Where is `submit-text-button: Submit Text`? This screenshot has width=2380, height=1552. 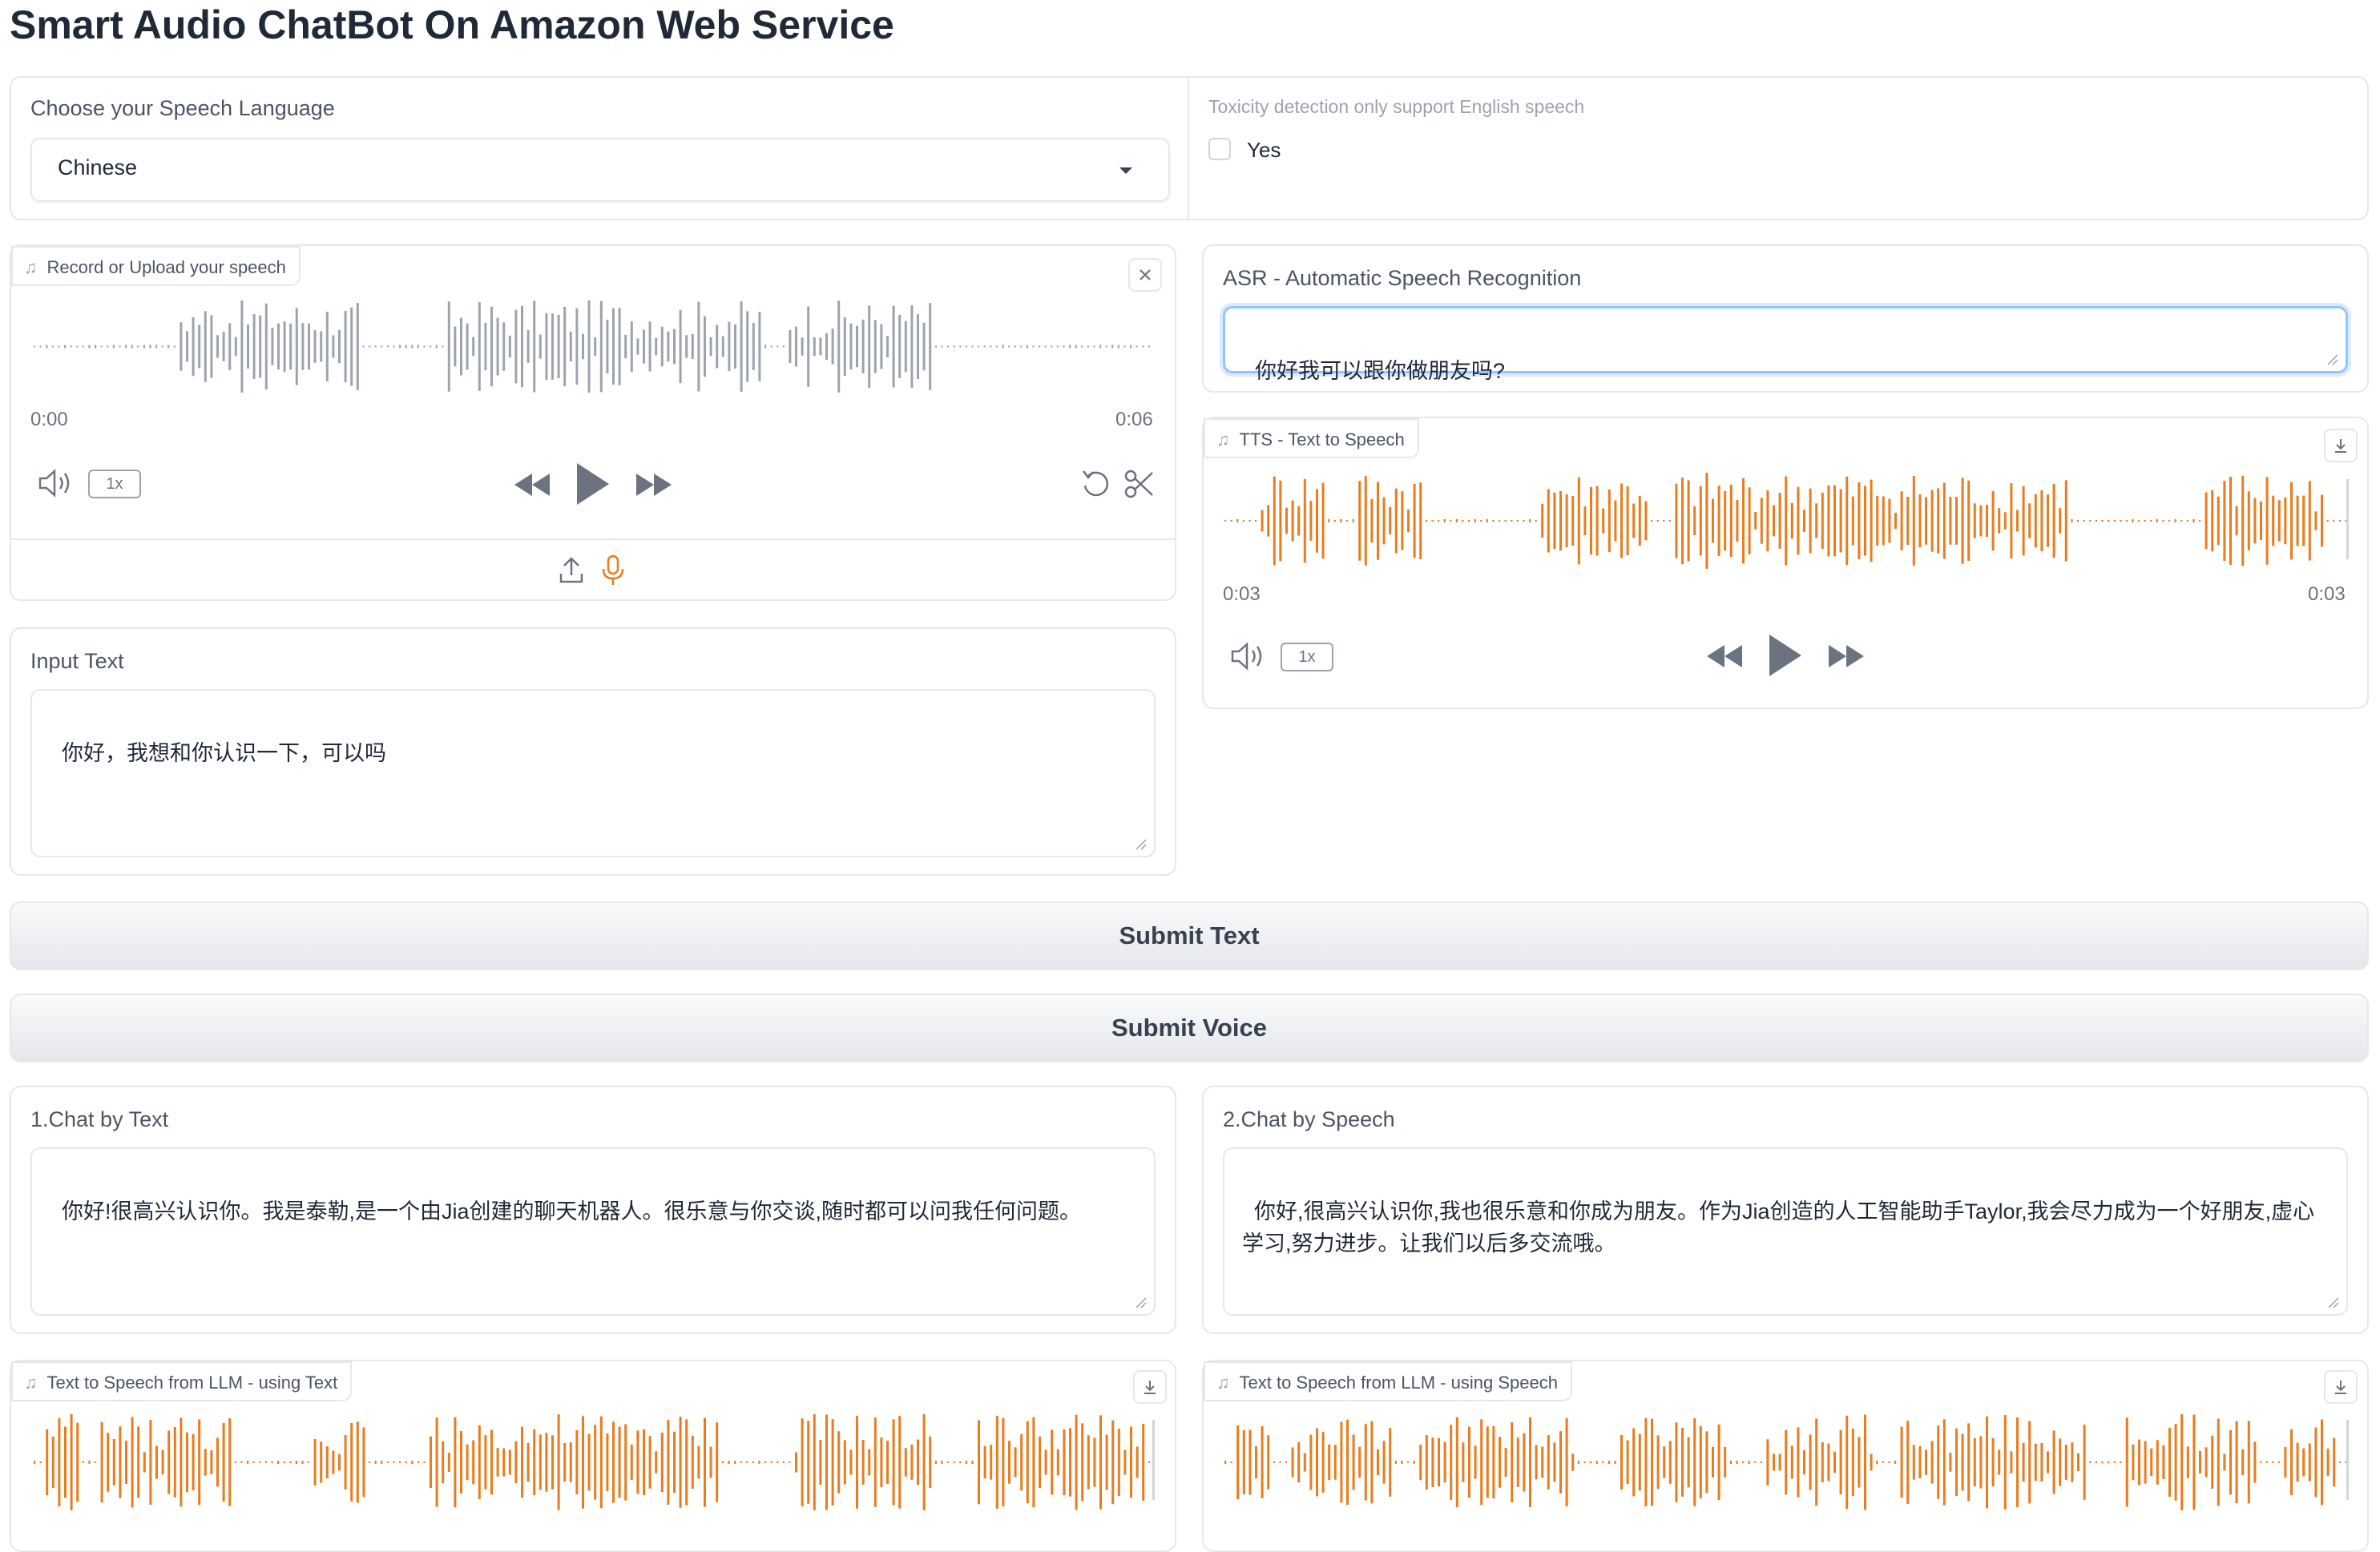 submit-text-button: Submit Text is located at coordinates (1189, 935).